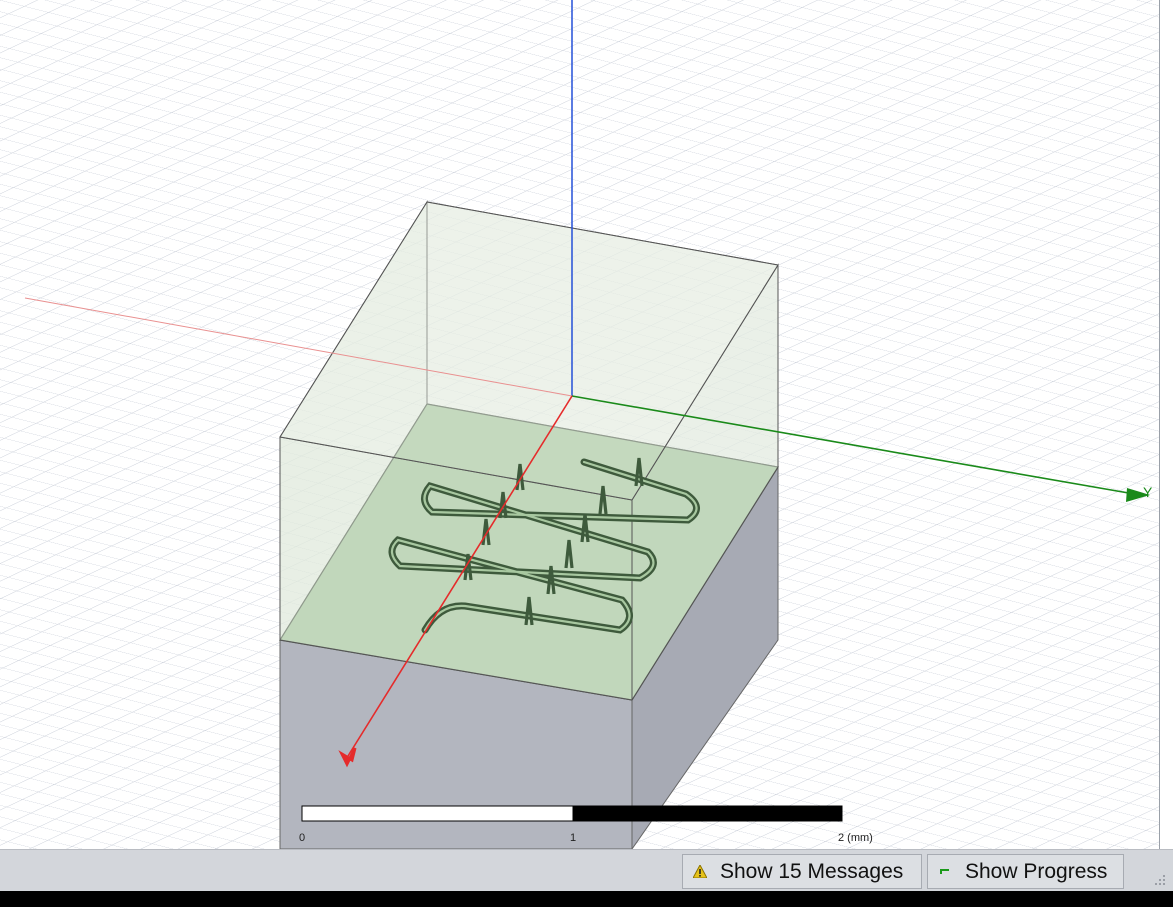 This screenshot has width=1173, height=907. Describe the element at coordinates (945, 872) in the screenshot. I see `progress-icon` at that location.